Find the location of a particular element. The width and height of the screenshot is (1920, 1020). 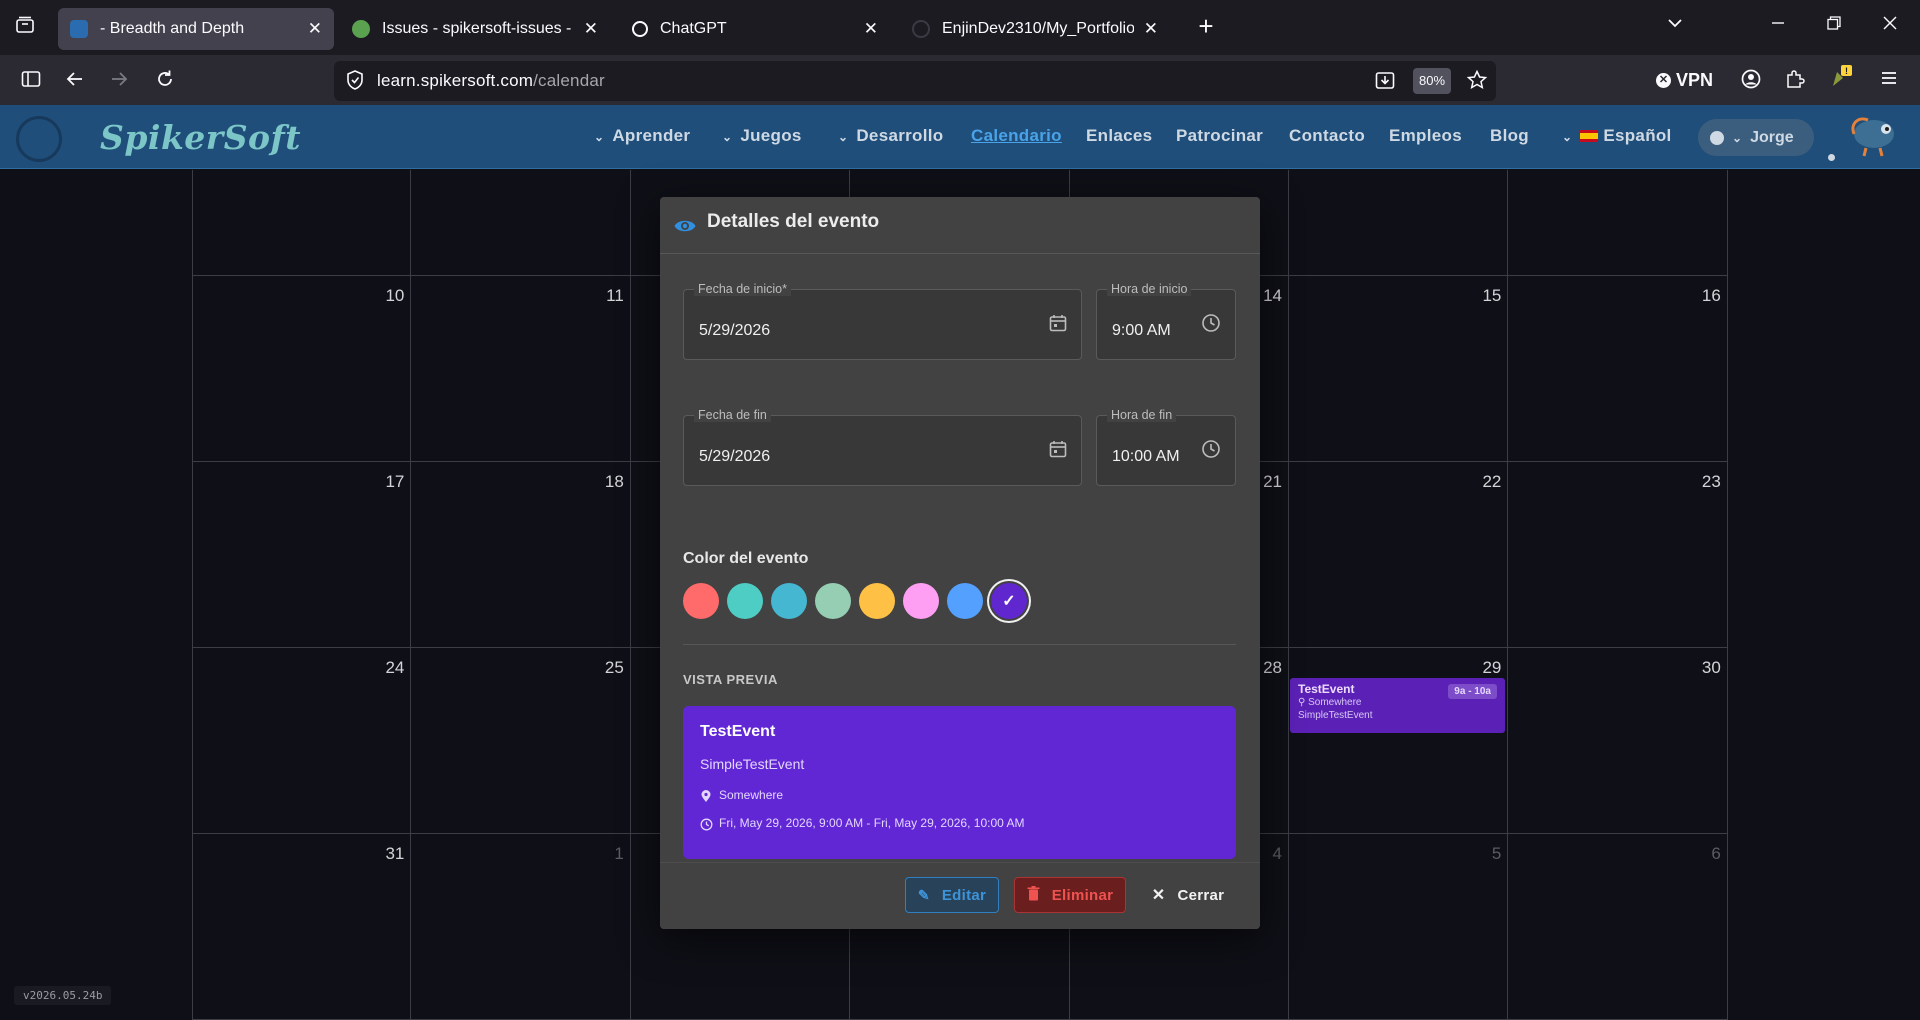

vpn-button: ✕ VPN is located at coordinates (1684, 80).